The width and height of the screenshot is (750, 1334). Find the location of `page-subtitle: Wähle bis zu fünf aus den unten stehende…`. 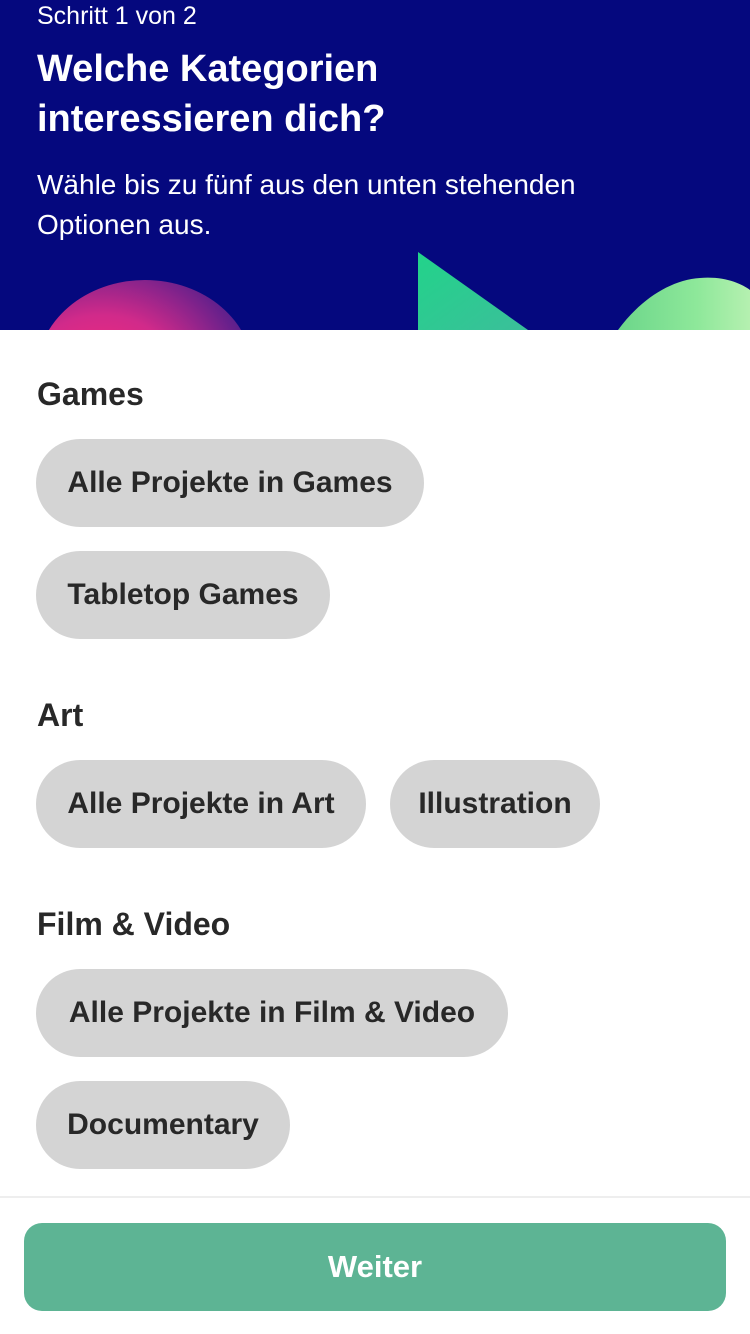

page-subtitle: Wähle bis zu fünf aus den unten stehende… is located at coordinates (306, 204).